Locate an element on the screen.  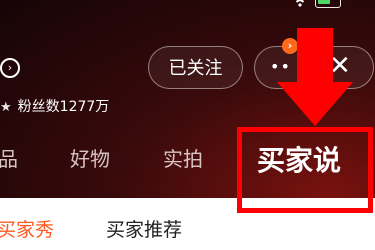
tab-good-items: 好物 is located at coordinates (90, 157).